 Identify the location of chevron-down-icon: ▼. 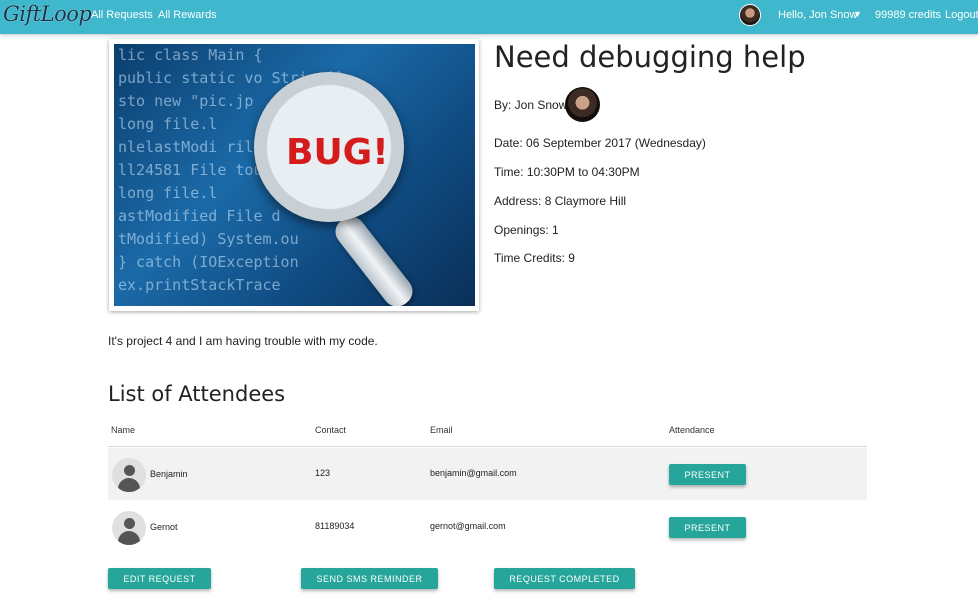
(857, 14).